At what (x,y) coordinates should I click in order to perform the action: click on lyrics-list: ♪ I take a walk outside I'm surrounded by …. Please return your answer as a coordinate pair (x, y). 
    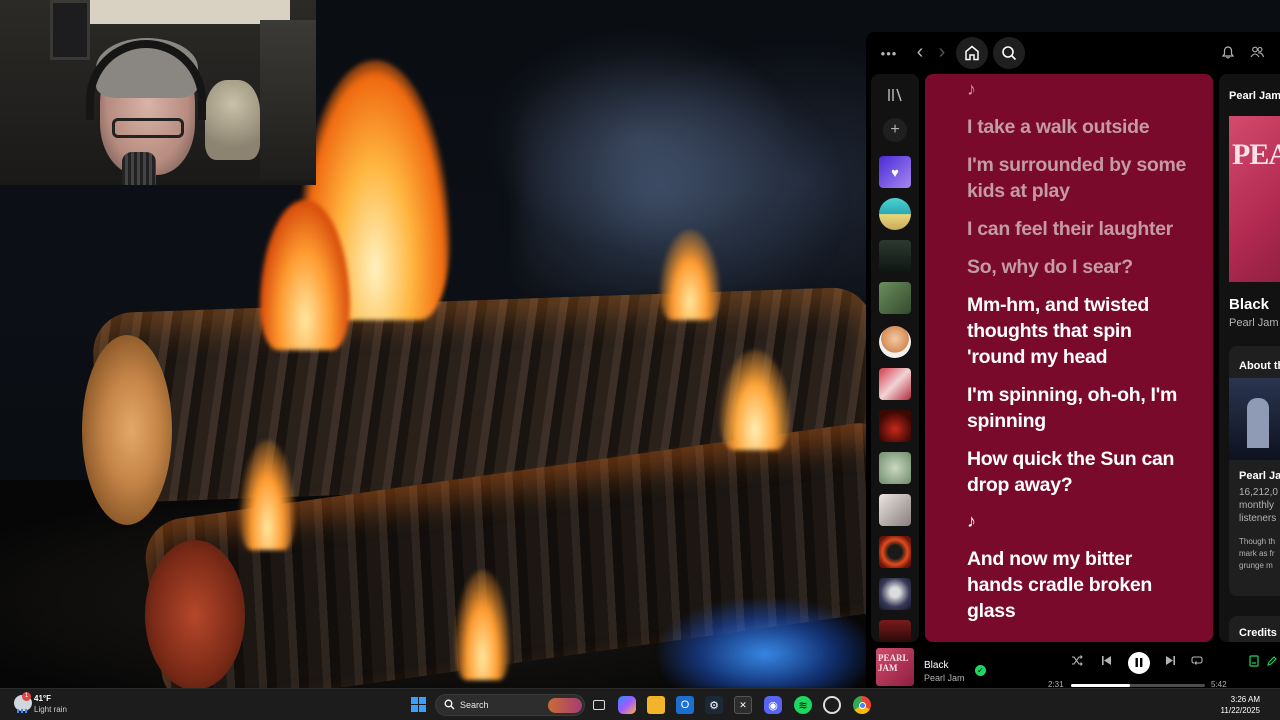
    Looking at the image, I should click on (1077, 357).